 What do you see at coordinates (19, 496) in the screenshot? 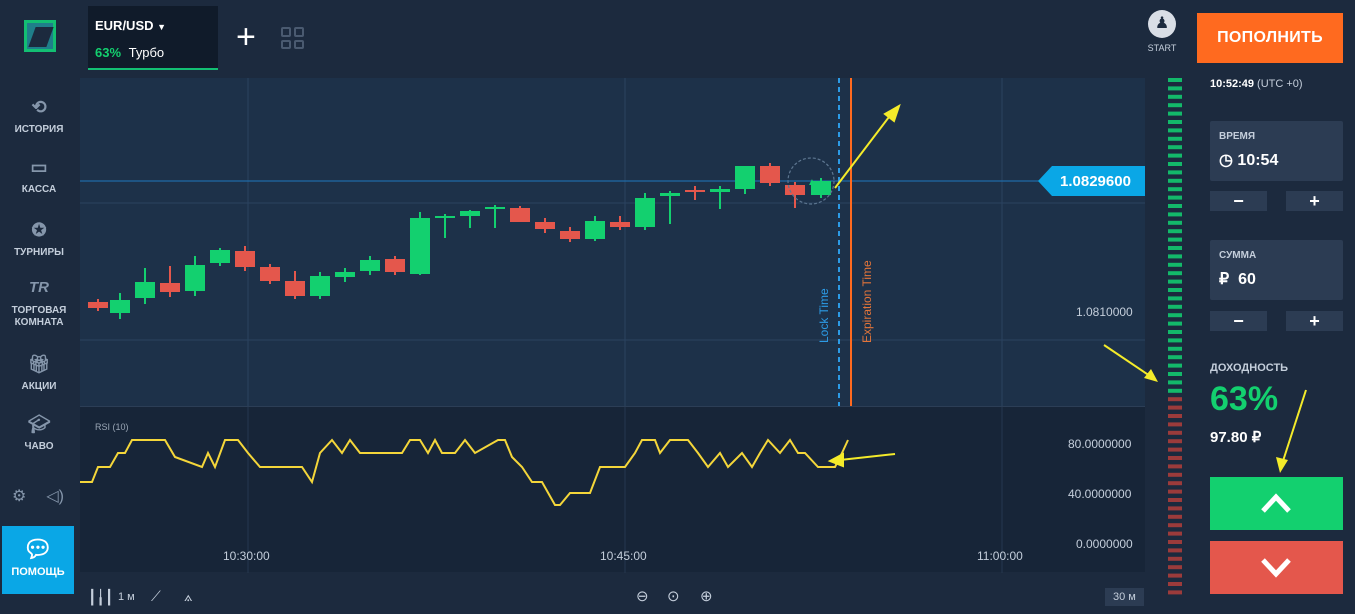
I see `gear-icon: ⚙` at bounding box center [19, 496].